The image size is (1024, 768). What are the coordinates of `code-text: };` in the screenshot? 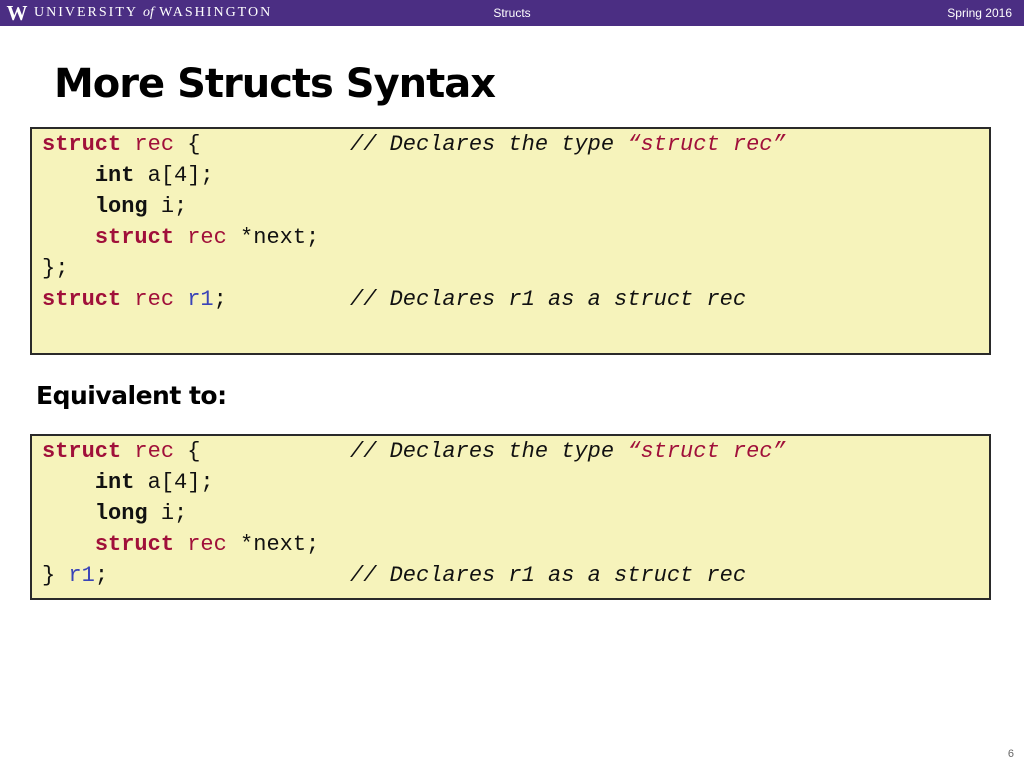 It's located at (55, 268).